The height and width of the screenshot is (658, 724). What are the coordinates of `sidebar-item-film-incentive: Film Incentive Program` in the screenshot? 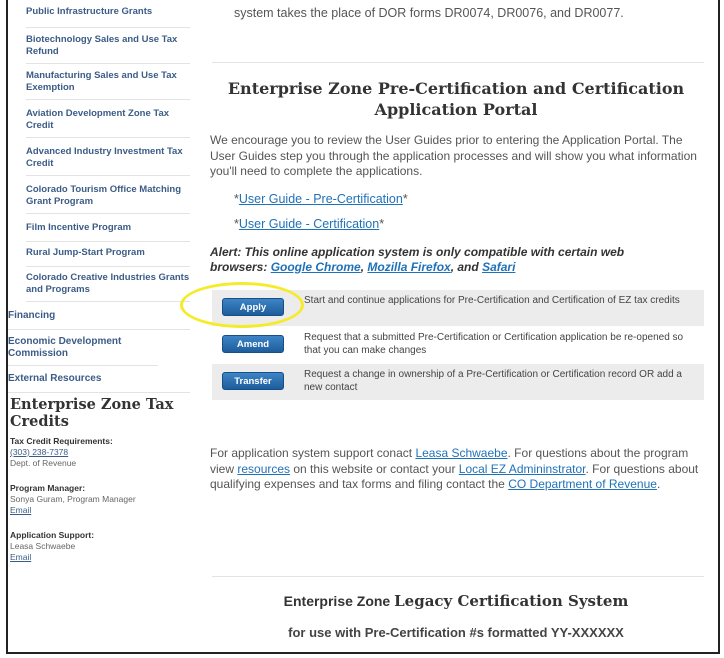 It's located at (108, 232).